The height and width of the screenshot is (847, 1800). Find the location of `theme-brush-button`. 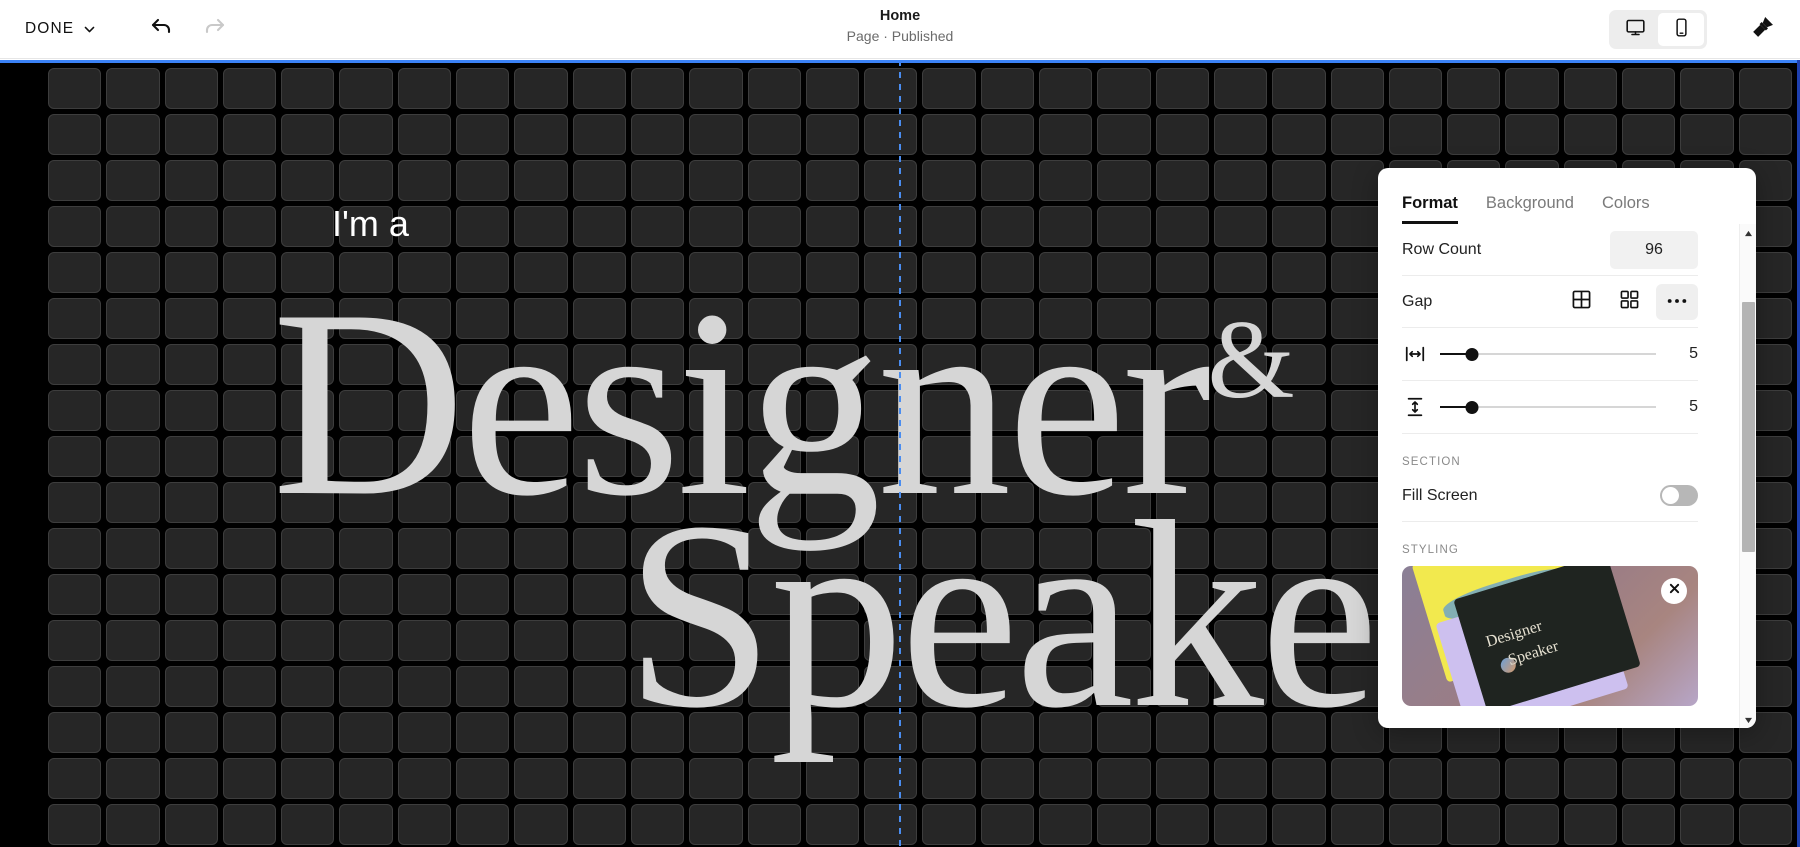

theme-brush-button is located at coordinates (1762, 30).